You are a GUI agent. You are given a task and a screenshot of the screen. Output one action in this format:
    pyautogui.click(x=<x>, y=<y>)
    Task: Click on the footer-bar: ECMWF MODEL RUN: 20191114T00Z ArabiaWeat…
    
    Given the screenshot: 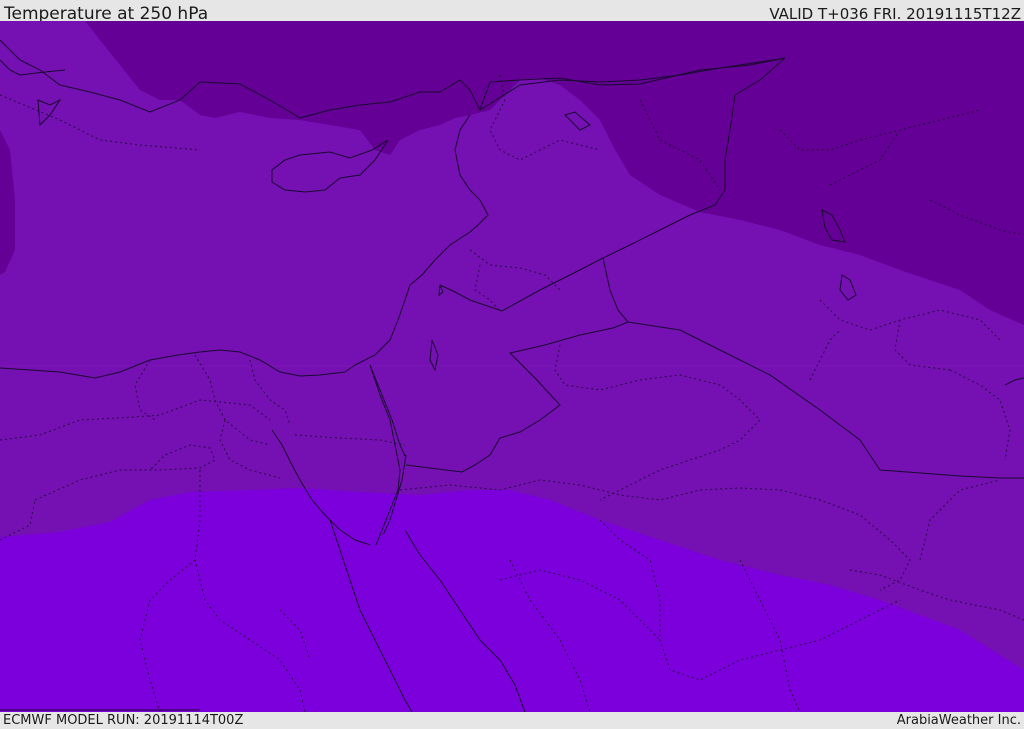 What is the action you would take?
    pyautogui.click(x=512, y=720)
    